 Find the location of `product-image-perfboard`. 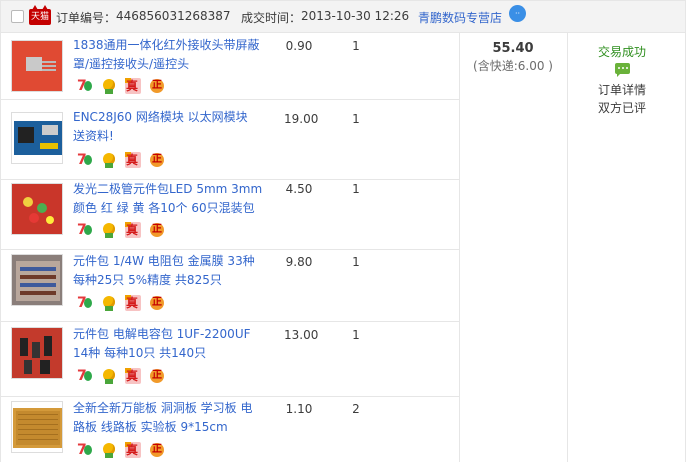

product-image-perfboard is located at coordinates (37, 427).